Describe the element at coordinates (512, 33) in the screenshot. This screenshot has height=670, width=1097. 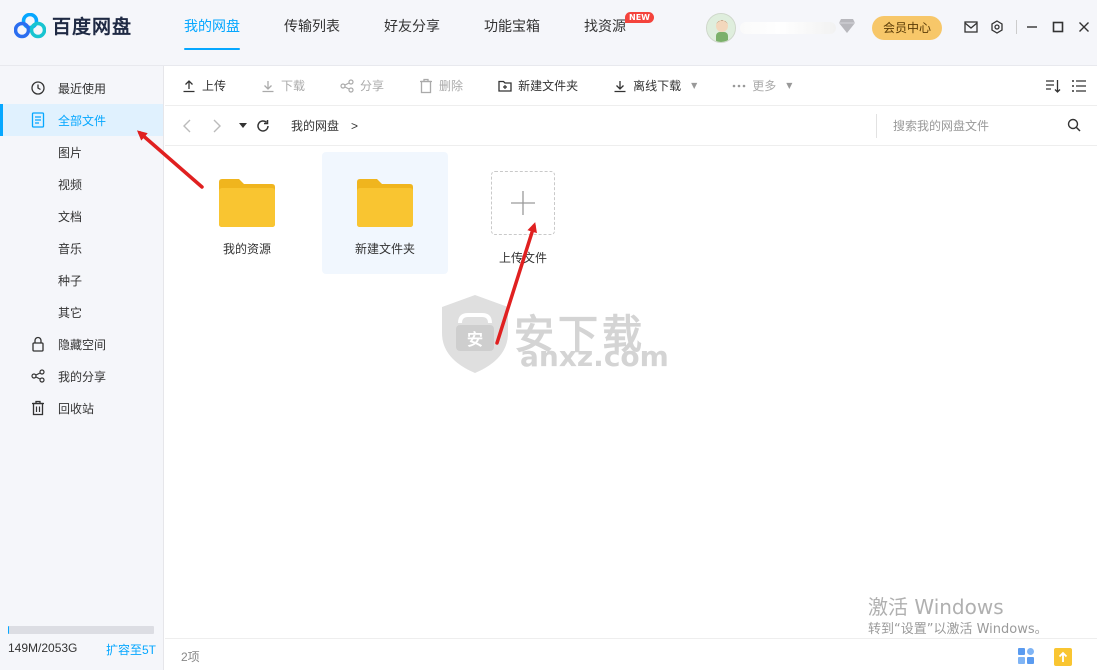
I see `tab-toolbox: 功能宝箱` at that location.